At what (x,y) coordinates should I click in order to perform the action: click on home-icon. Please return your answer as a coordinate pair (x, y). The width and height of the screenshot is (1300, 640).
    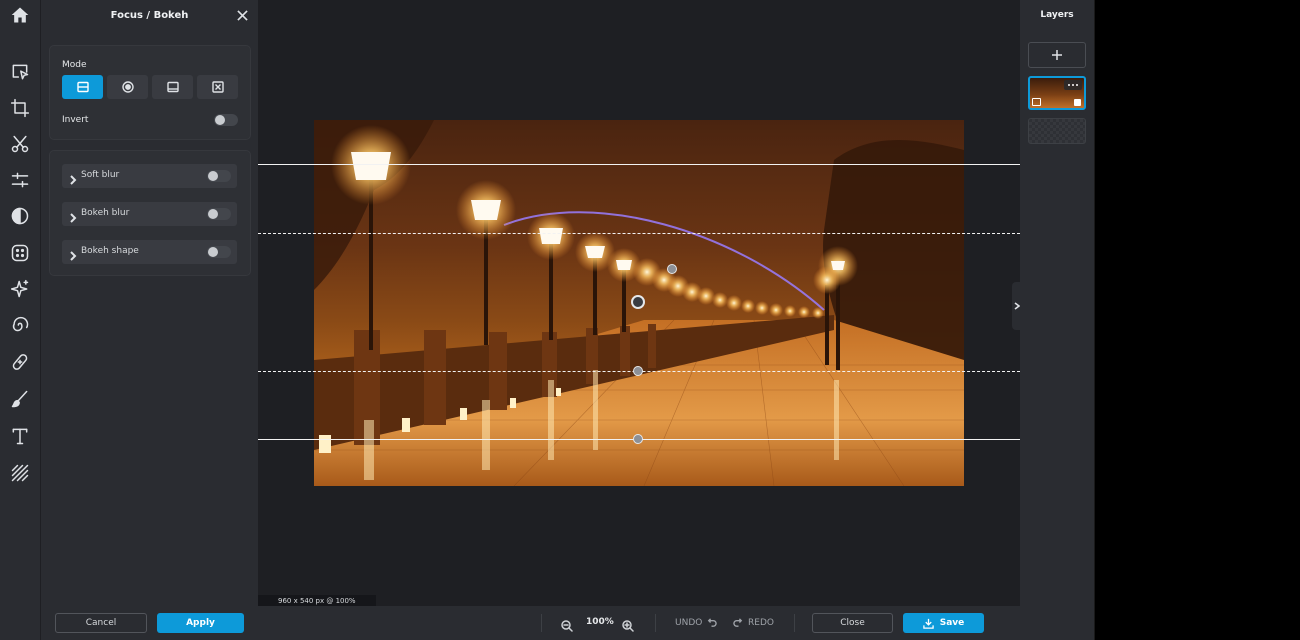
    Looking at the image, I should click on (20, 15).